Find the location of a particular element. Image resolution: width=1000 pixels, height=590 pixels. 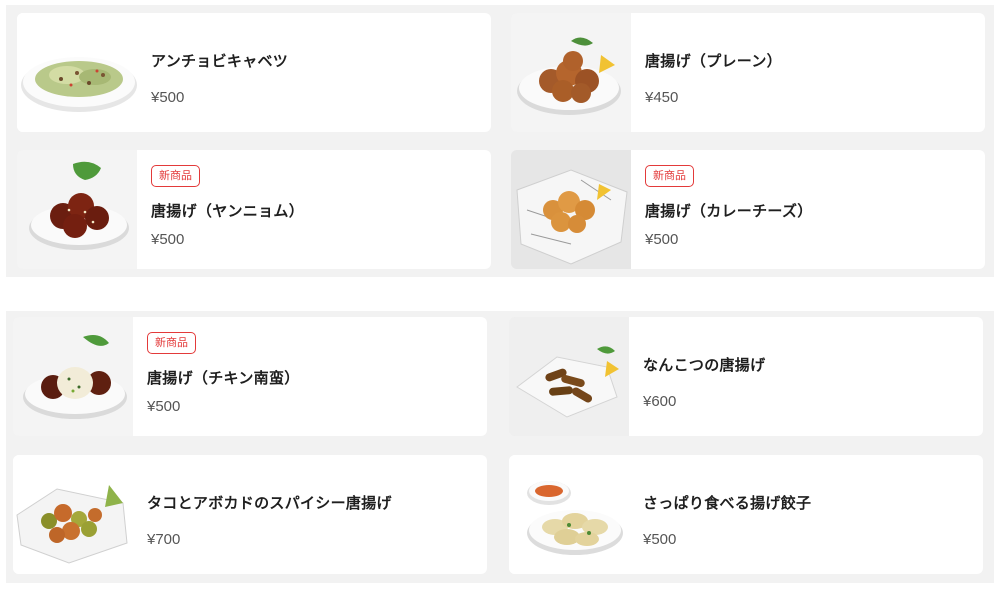

menu-item-card: タコとアボカドのスパイシー唐揚げ ¥700 is located at coordinates (250, 514).